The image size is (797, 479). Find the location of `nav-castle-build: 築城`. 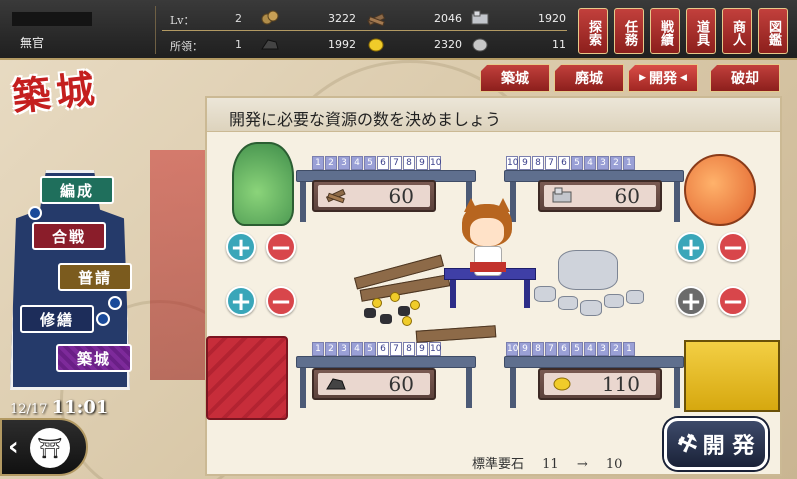

nav-castle-build: 築城 is located at coordinates (94, 358).